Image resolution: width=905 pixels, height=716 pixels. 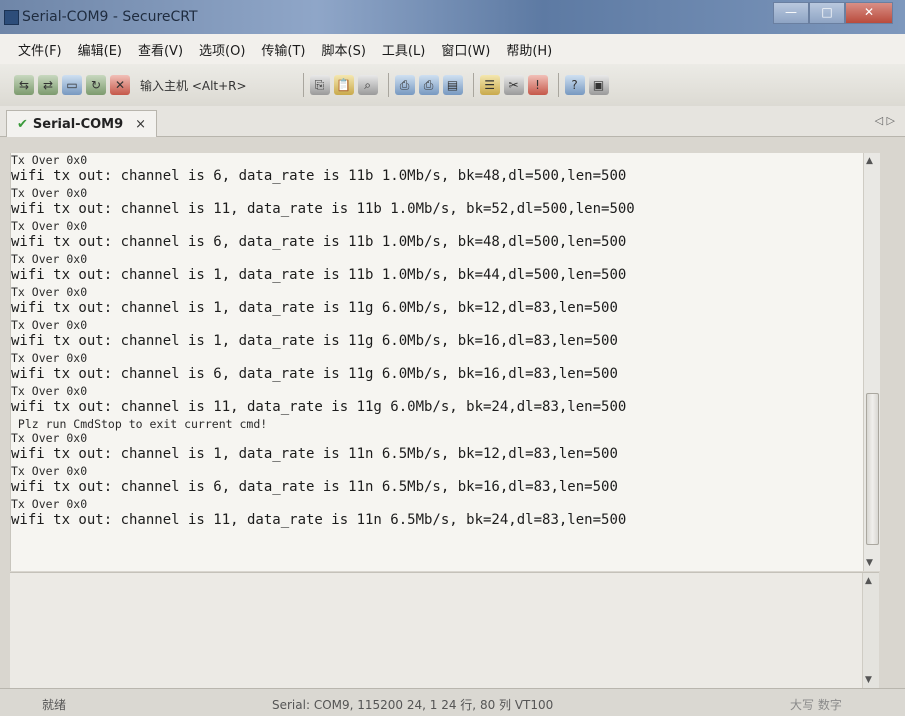 What do you see at coordinates (40, 49) in the screenshot?
I see `menu-file: 文件(F)` at bounding box center [40, 49].